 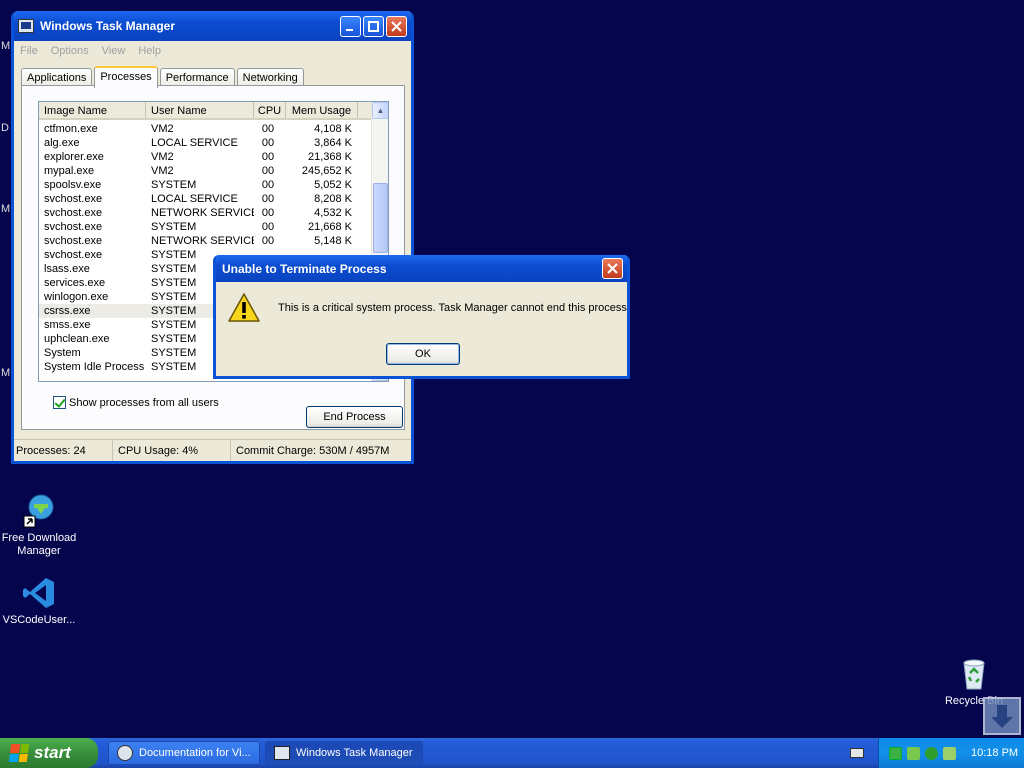 I want to click on cell-image-name: System, so click(x=62, y=353).